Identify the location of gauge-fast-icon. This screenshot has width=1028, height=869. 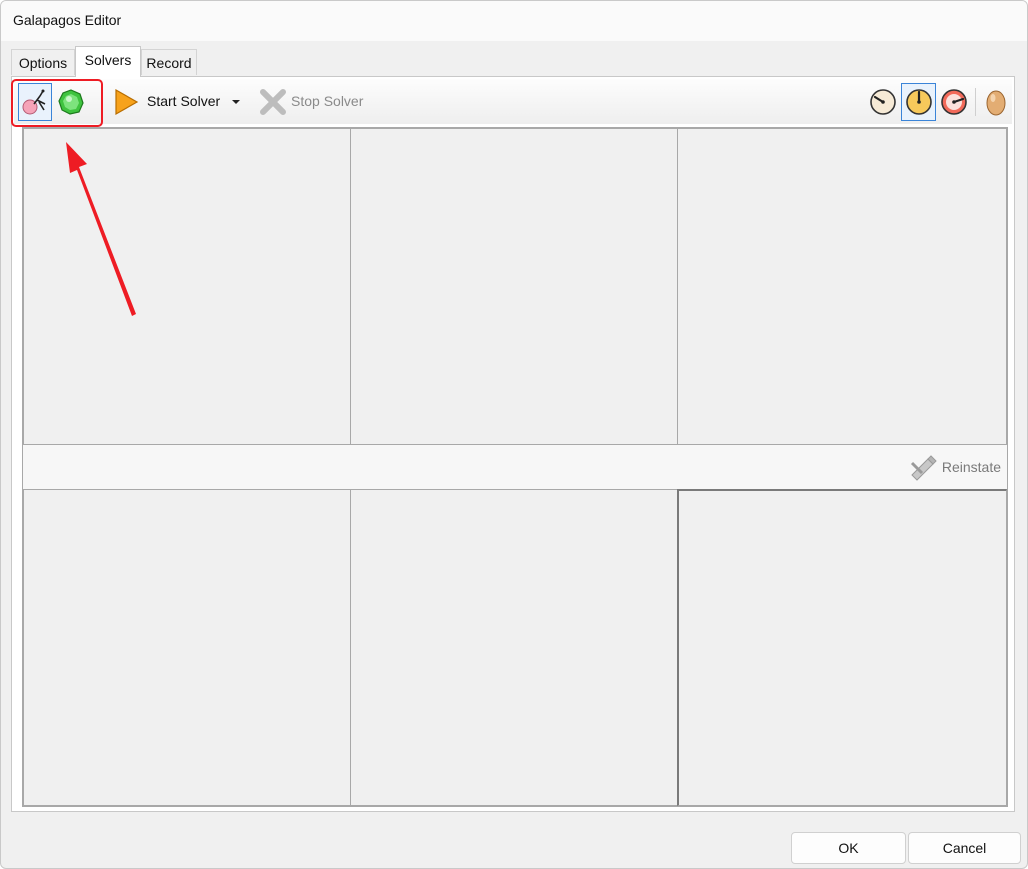
(954, 102).